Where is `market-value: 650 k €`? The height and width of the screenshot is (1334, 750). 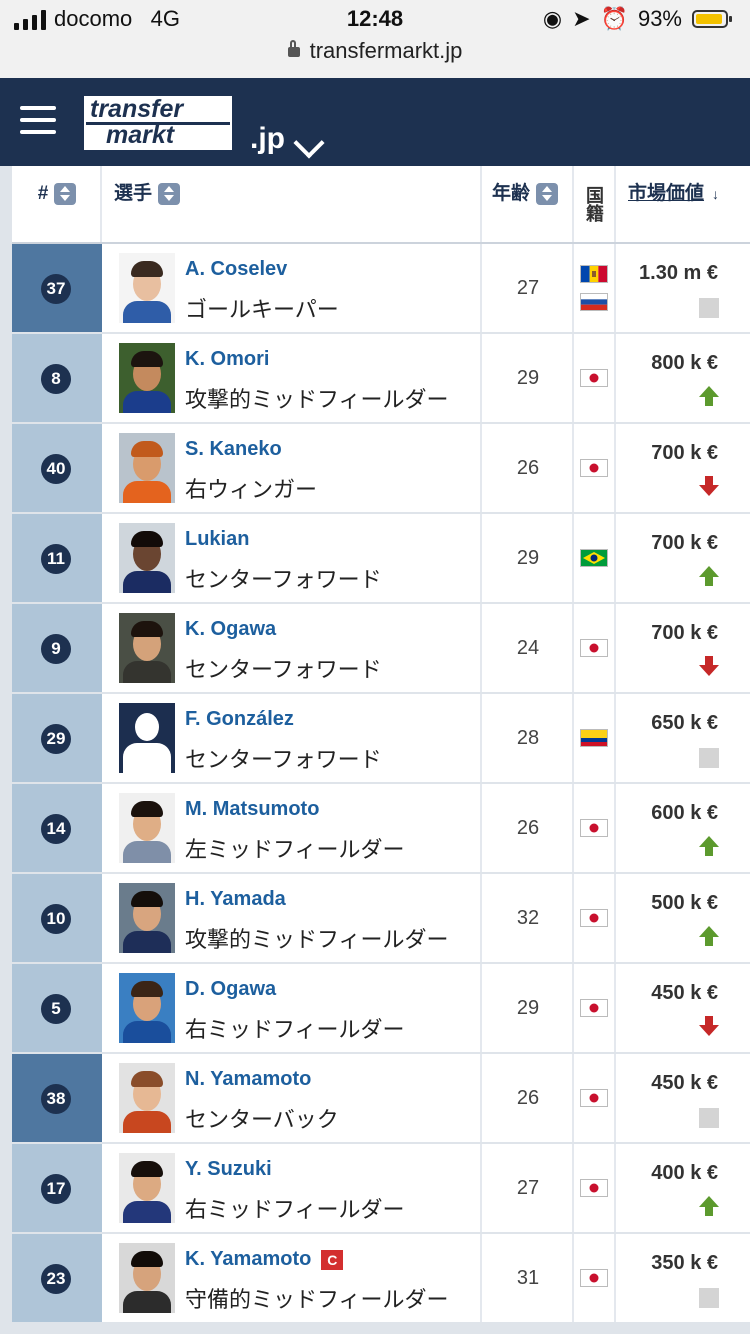
market-value: 650 k € is located at coordinates (684, 723).